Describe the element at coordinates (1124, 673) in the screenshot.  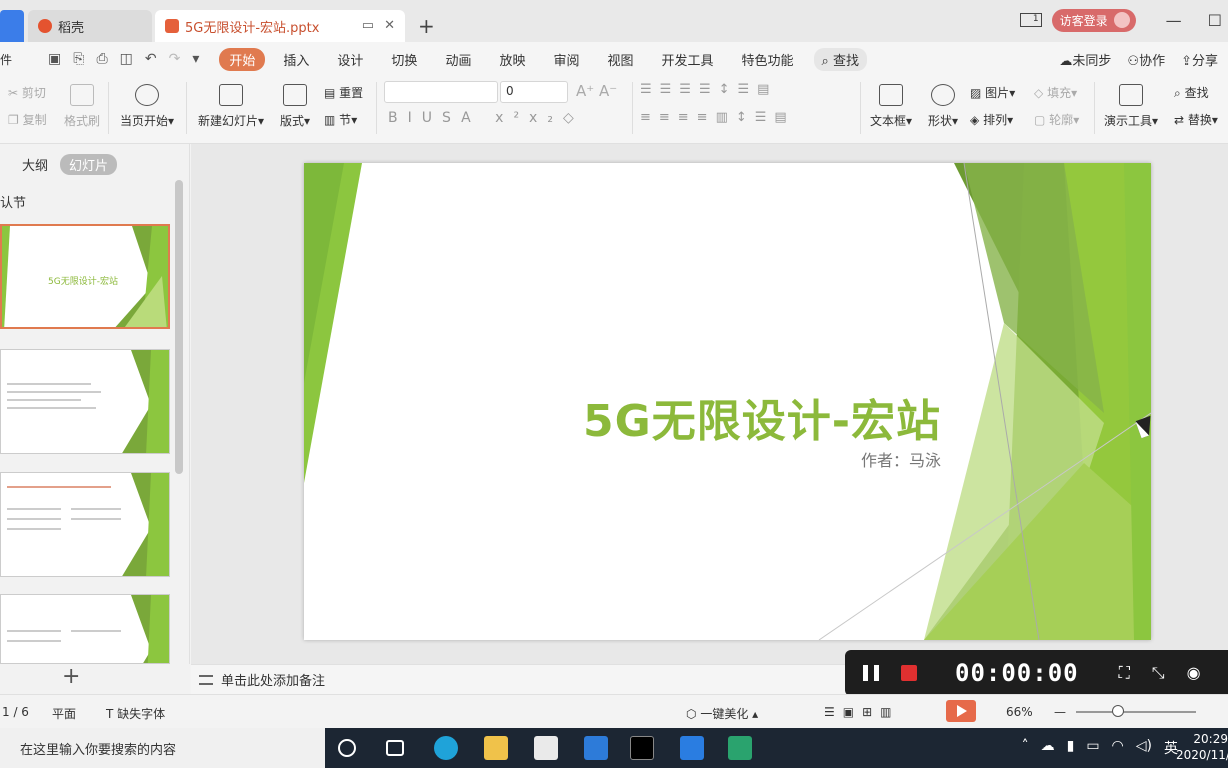
I see `fit-screen-icon: ⛶` at that location.